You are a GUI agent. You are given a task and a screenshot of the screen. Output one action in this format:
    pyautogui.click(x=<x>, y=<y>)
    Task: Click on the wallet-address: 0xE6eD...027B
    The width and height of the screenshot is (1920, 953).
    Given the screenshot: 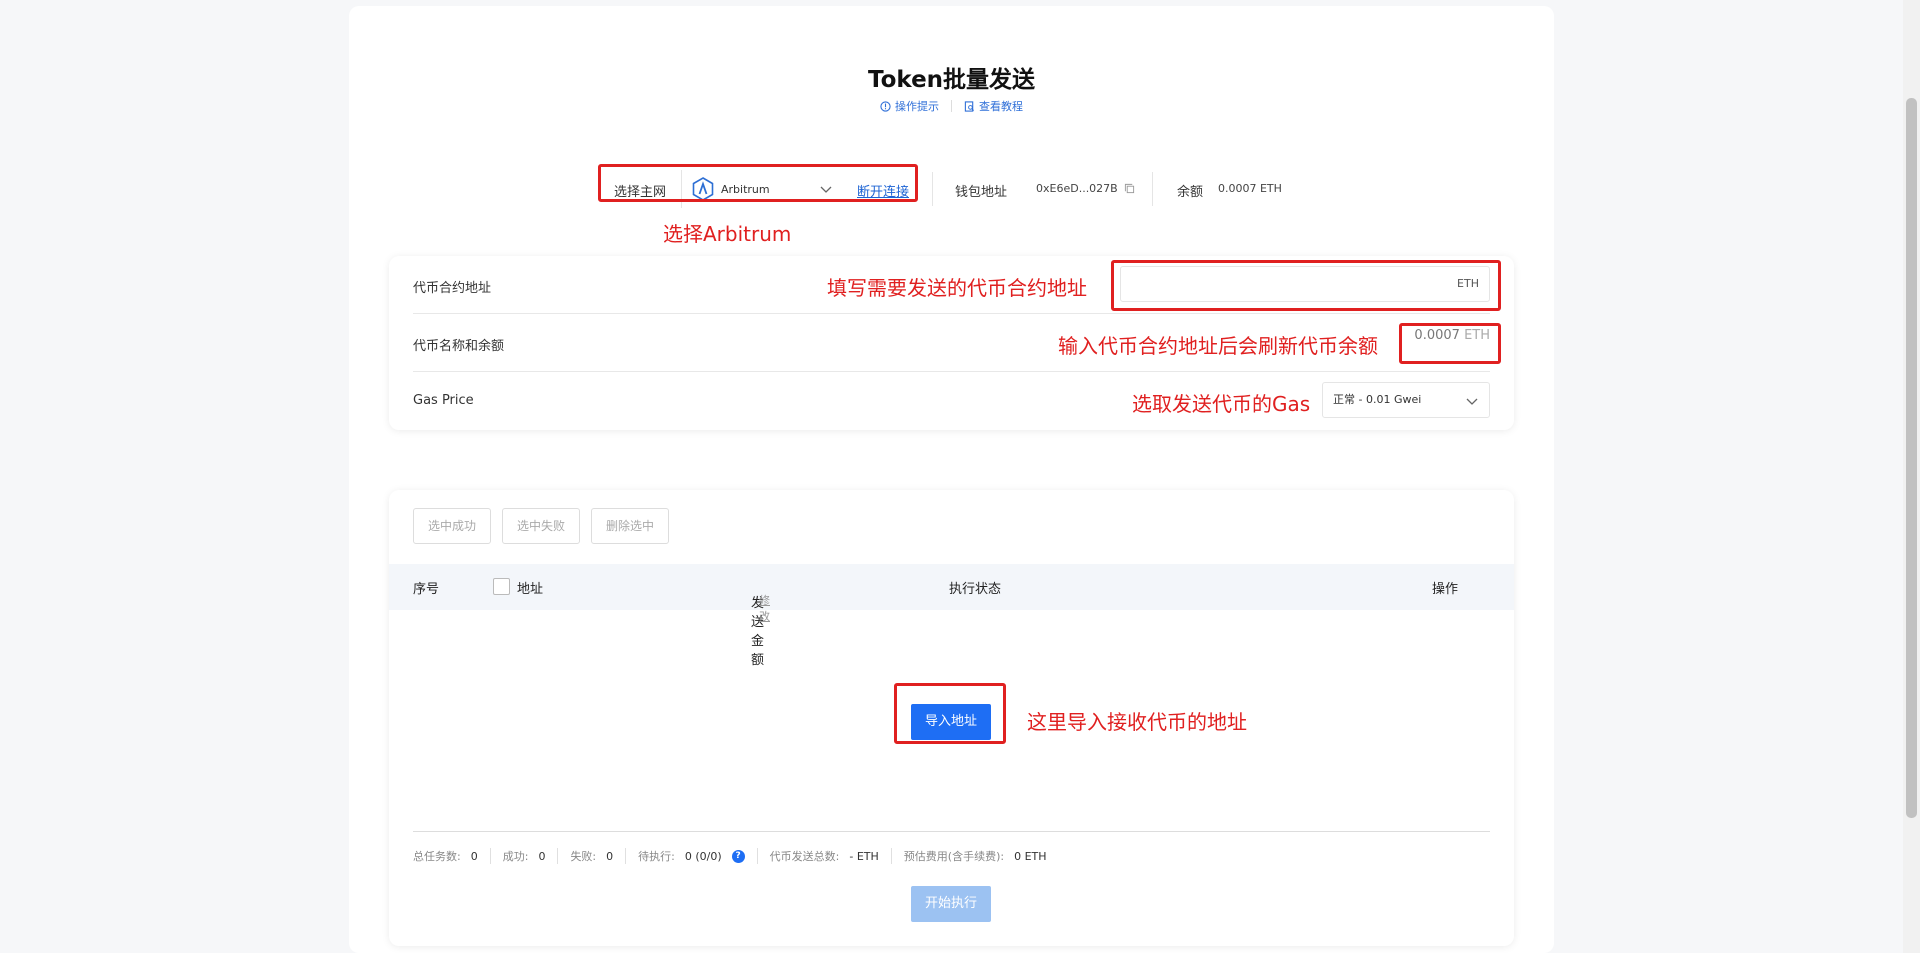 What is the action you would take?
    pyautogui.click(x=1085, y=188)
    